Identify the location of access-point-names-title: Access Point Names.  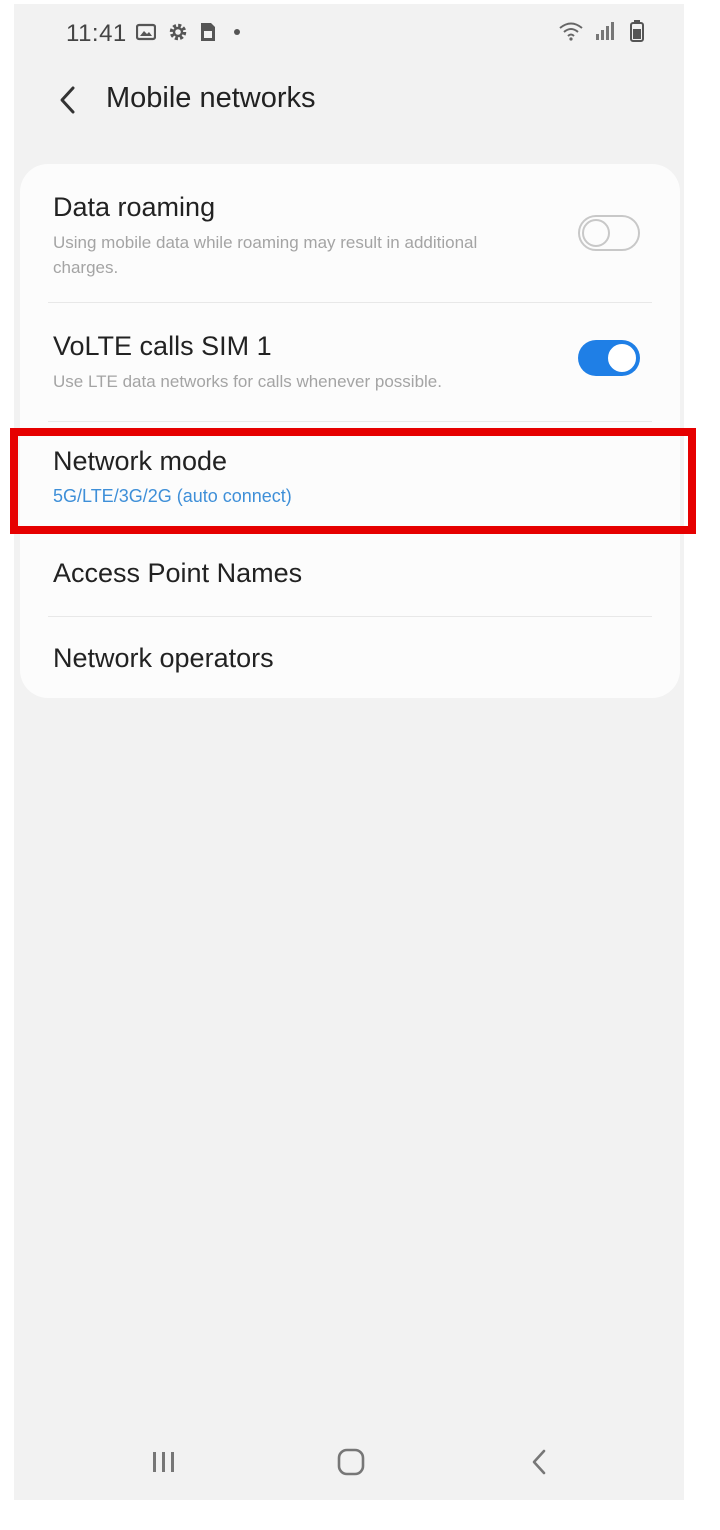
(178, 573).